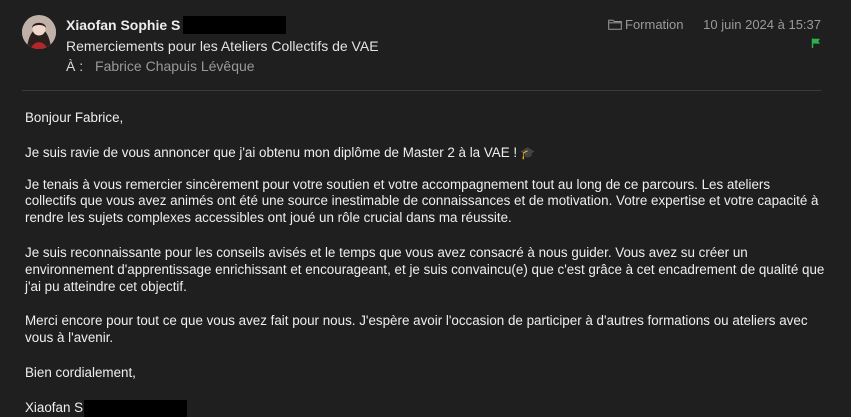 This screenshot has height=417, width=851. I want to click on recipient-name: Fabrice Chapuis Lévêque, so click(175, 66).